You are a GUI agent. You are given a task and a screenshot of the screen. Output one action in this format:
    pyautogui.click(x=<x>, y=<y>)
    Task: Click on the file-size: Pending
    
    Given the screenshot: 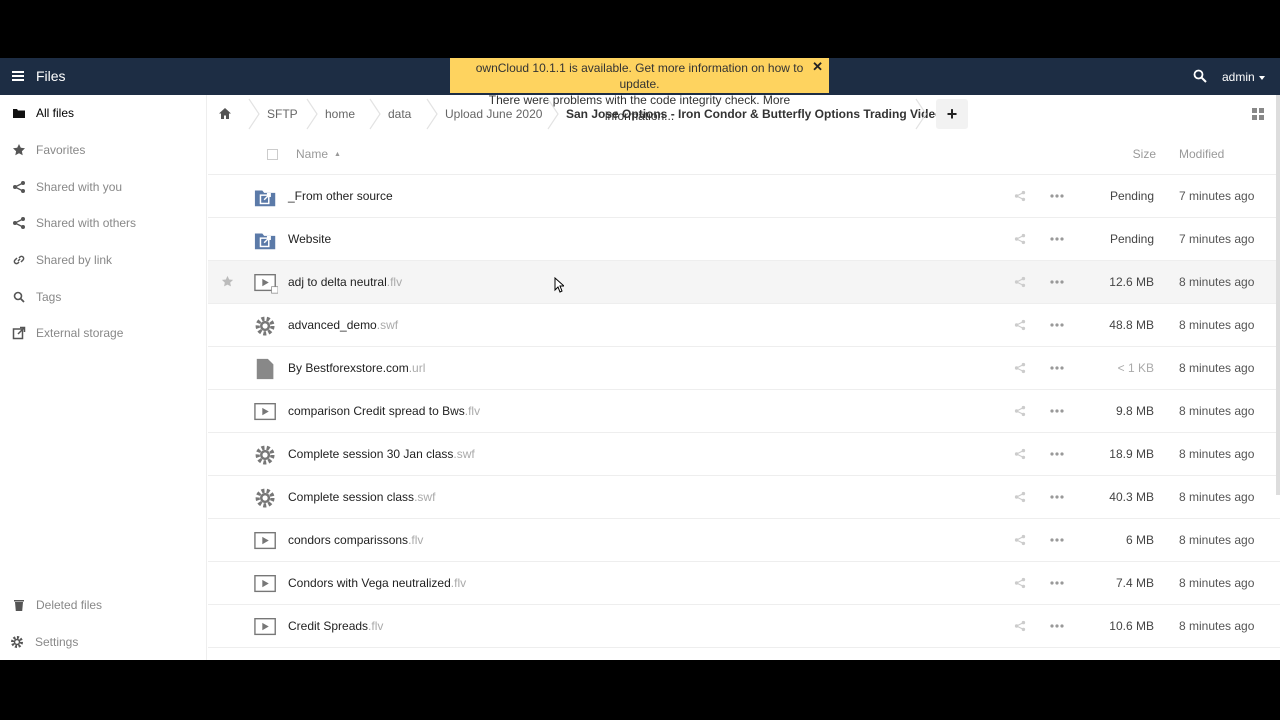 What is the action you would take?
    pyautogui.click(x=1131, y=239)
    